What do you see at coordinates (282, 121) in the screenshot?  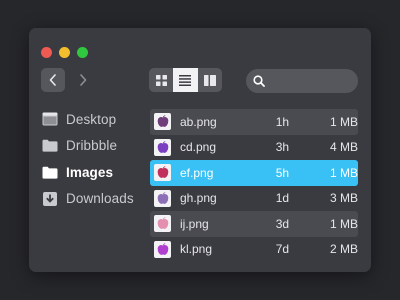 I see `file-age: 1h` at bounding box center [282, 121].